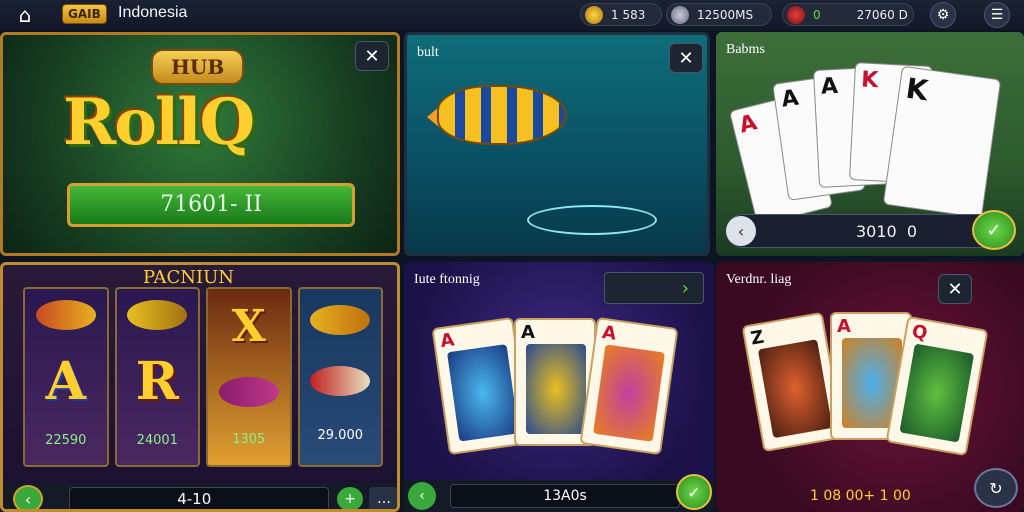 The image size is (1024, 512). Describe the element at coordinates (629, 386) in the screenshot. I see `playing-card: A` at that location.